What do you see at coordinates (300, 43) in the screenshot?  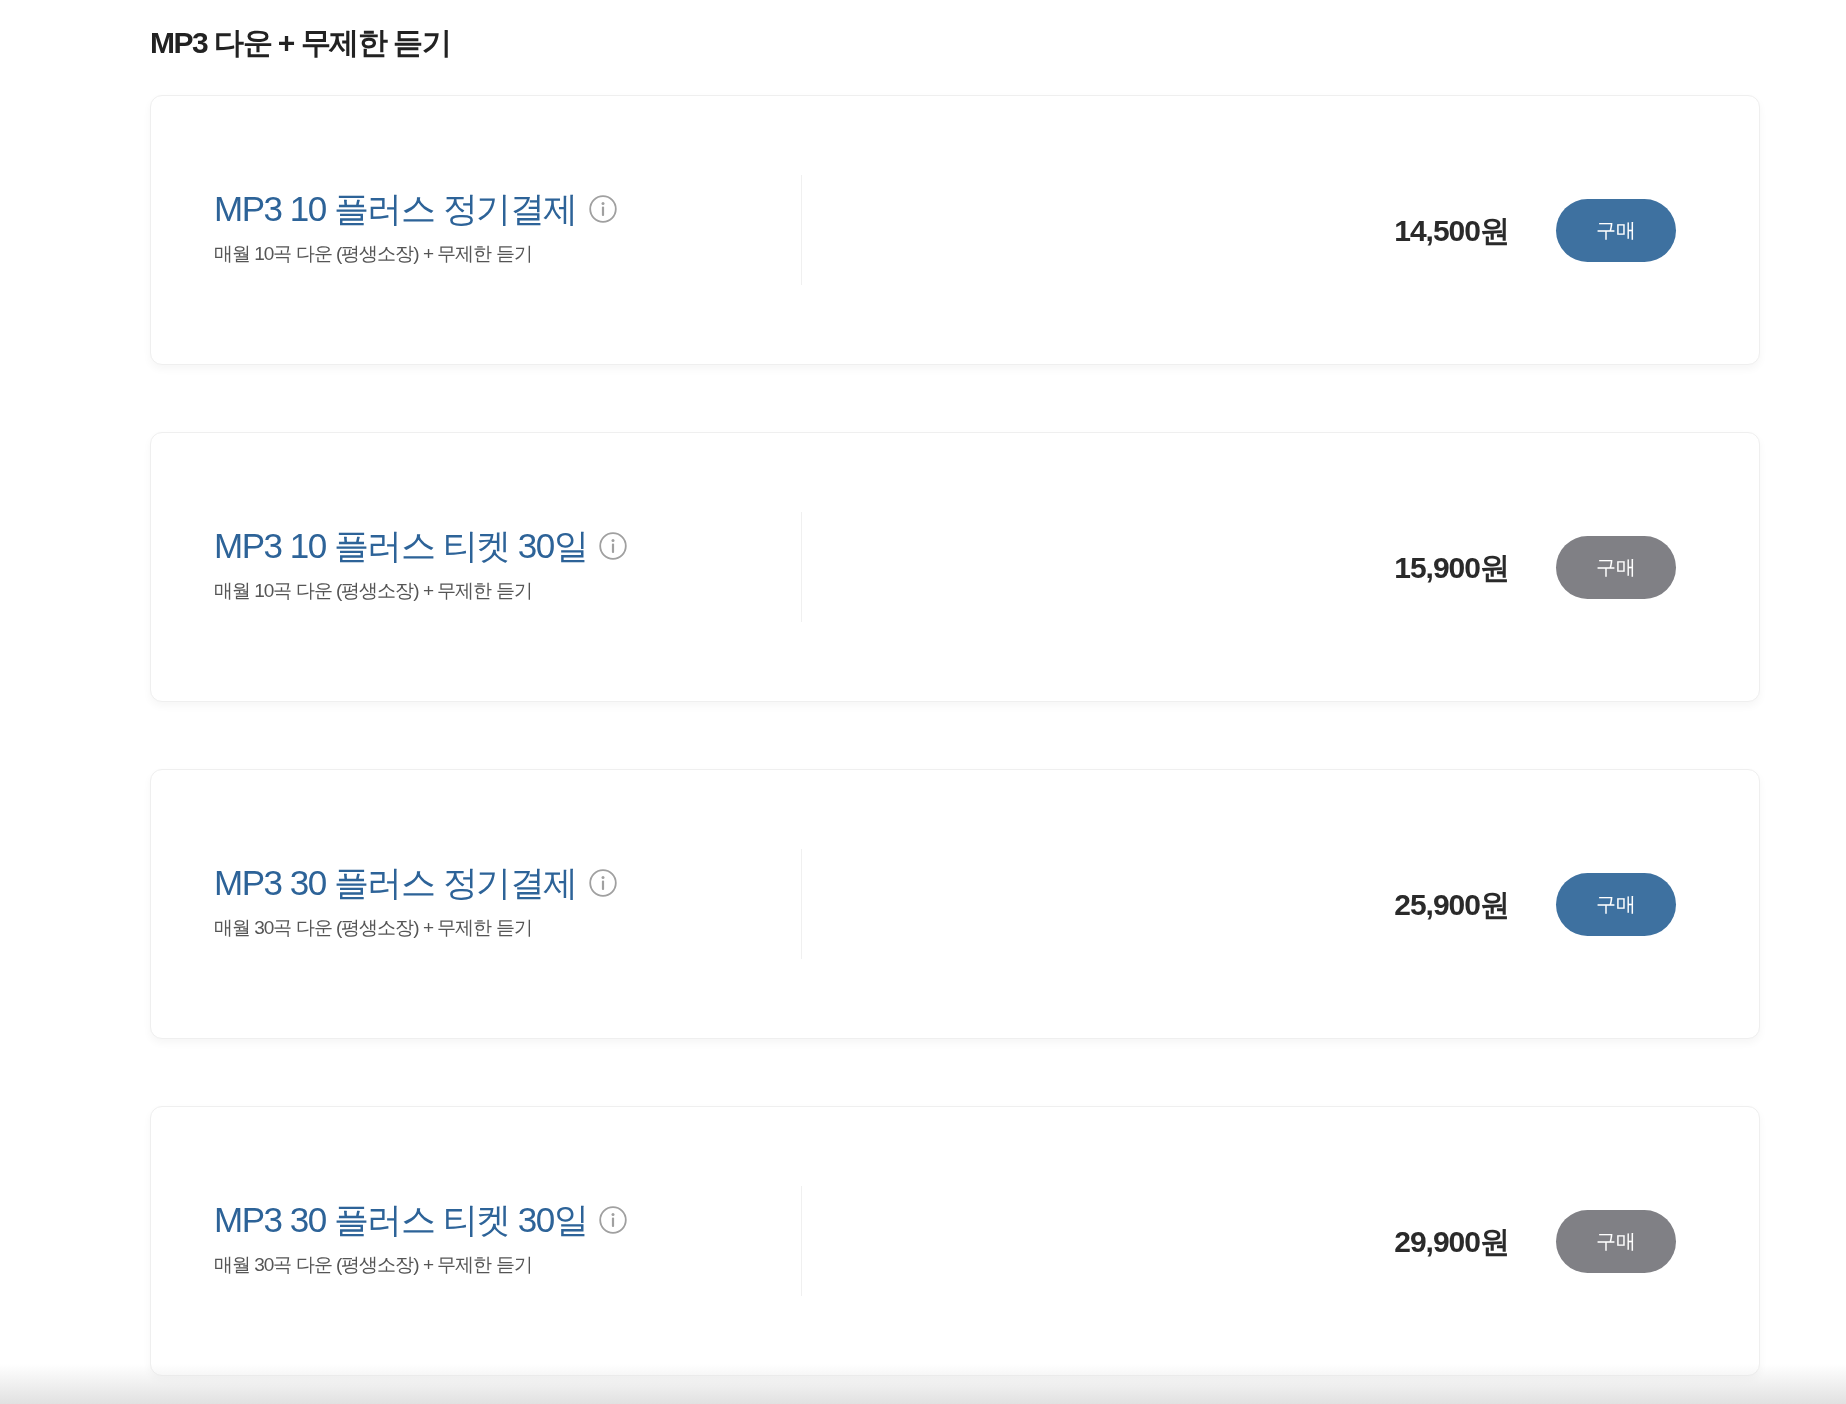 I see `section-heading: MP3 다운 + 무제한 듣기` at bounding box center [300, 43].